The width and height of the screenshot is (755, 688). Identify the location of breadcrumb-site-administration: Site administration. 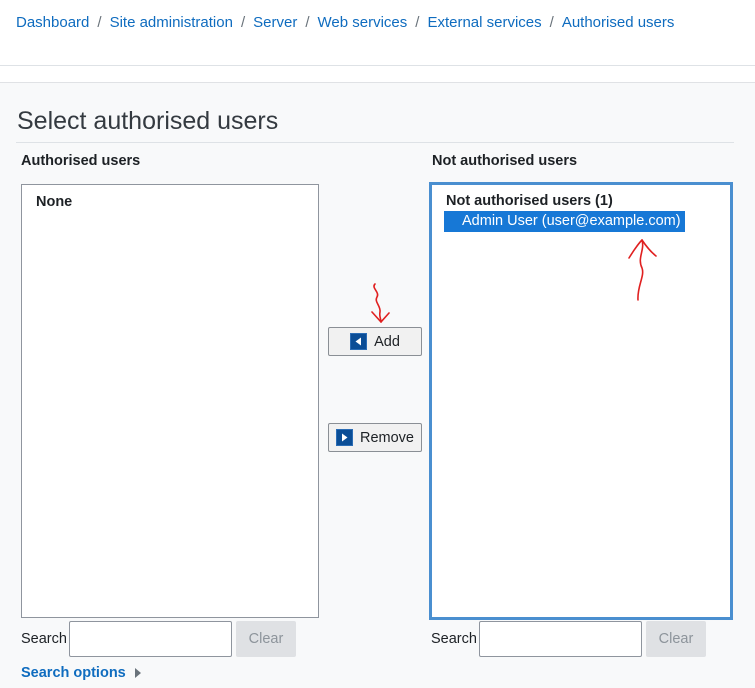
(171, 22).